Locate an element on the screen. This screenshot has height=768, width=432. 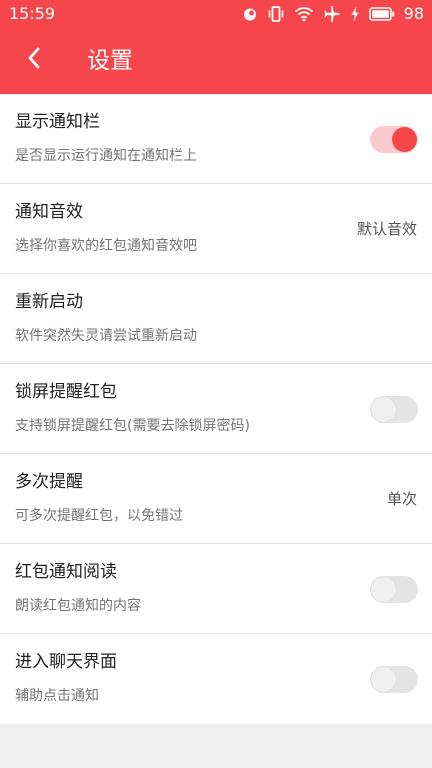
setting-title: 锁屏提醒红包 is located at coordinates (66, 392).